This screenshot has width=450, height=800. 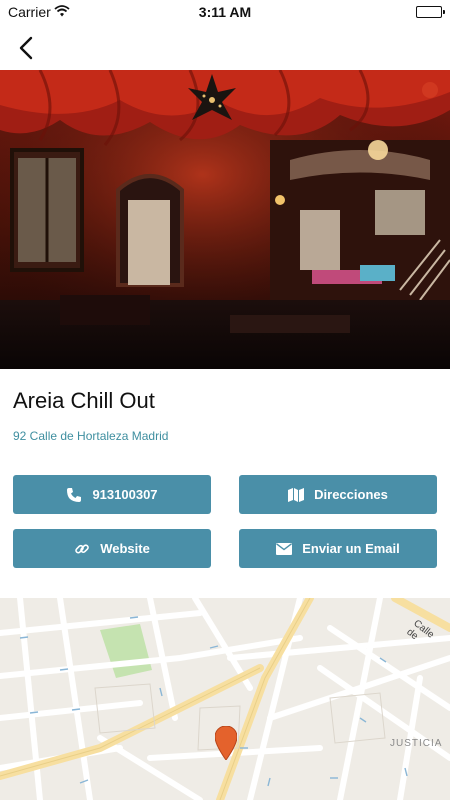 What do you see at coordinates (84, 400) in the screenshot?
I see `venue-name: Areia Chill Out` at bounding box center [84, 400].